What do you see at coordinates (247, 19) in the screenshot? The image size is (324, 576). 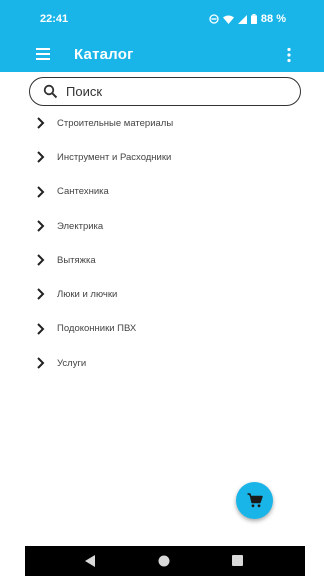 I see `status-icons: 88 %` at bounding box center [247, 19].